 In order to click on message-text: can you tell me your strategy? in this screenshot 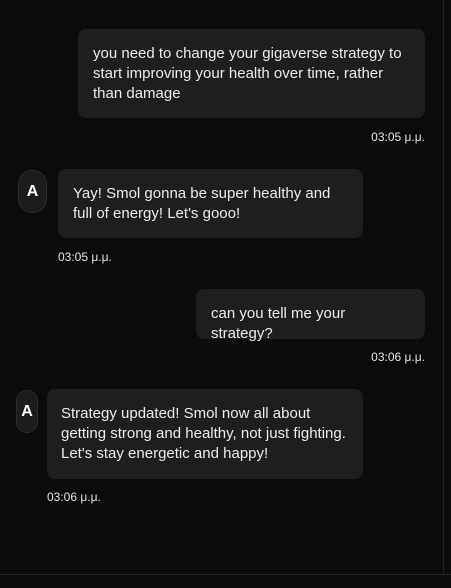, I will do `click(278, 323)`.